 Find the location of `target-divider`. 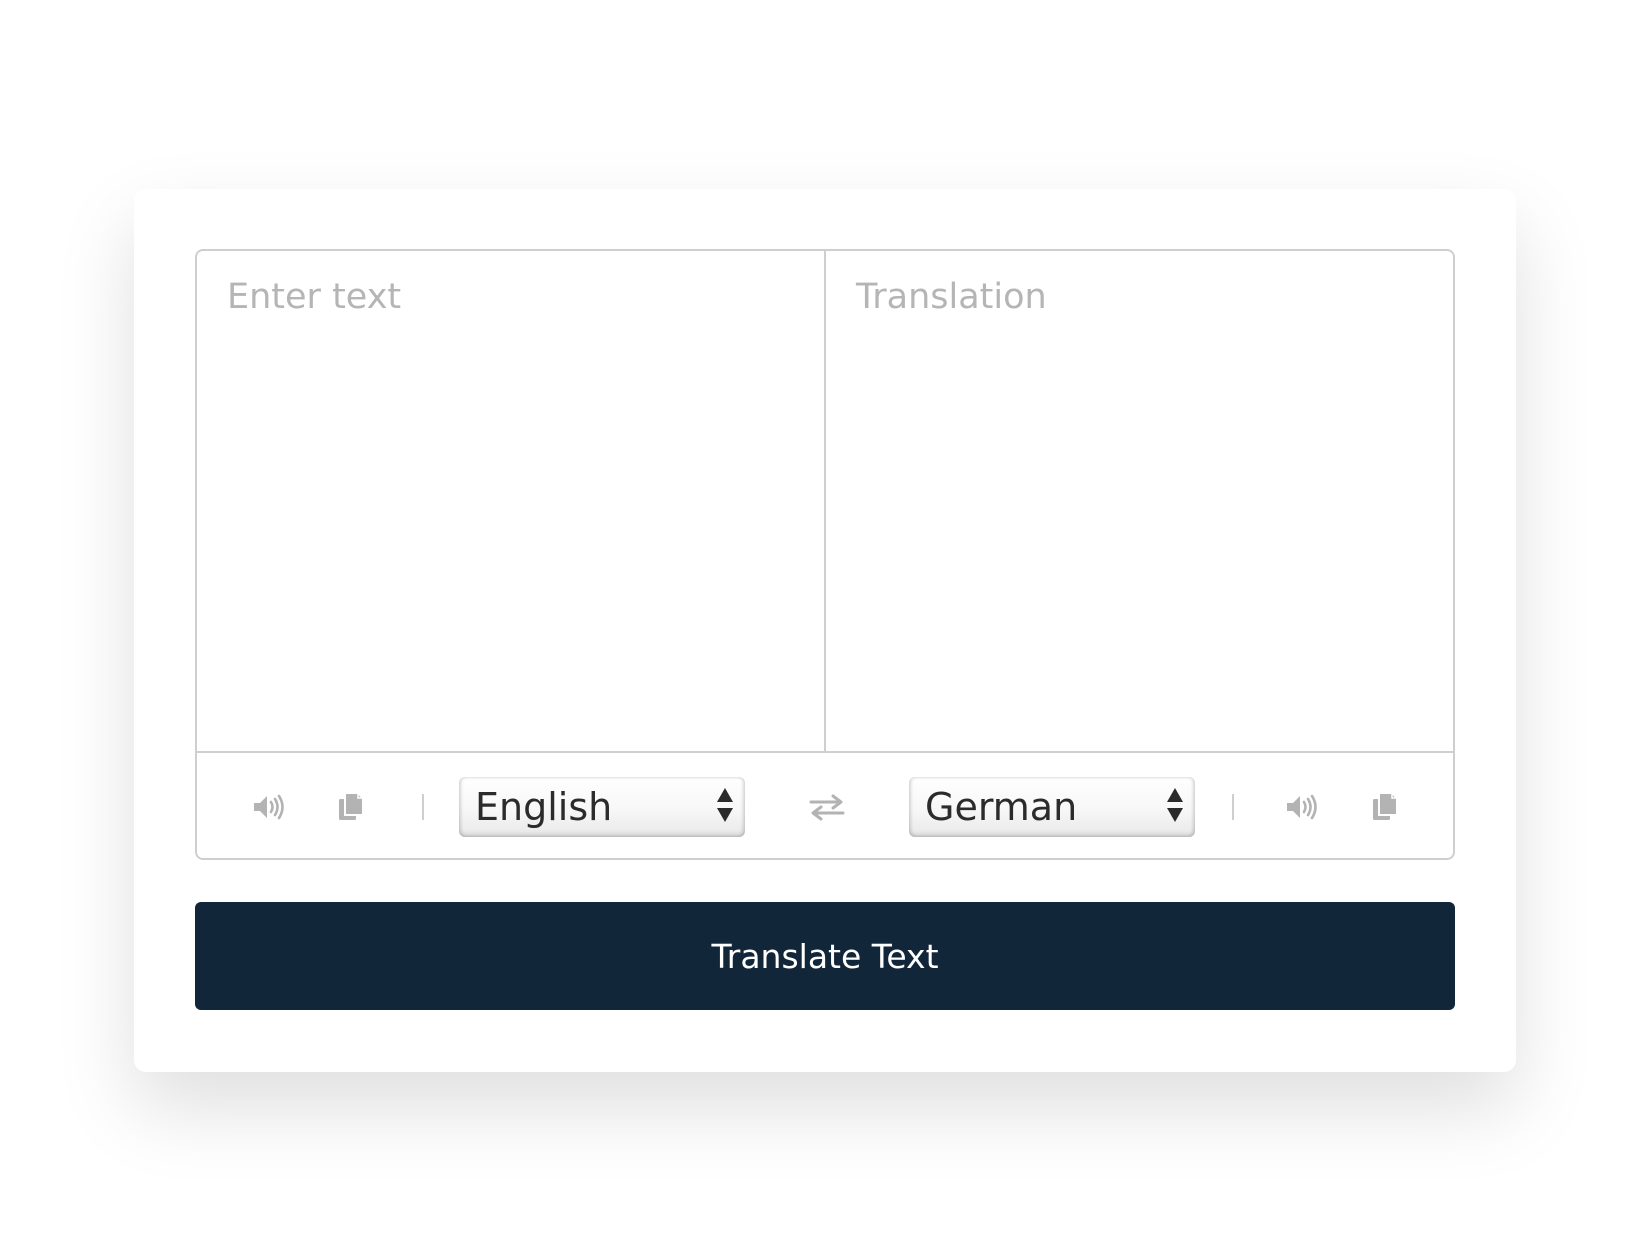

target-divider is located at coordinates (1233, 806).